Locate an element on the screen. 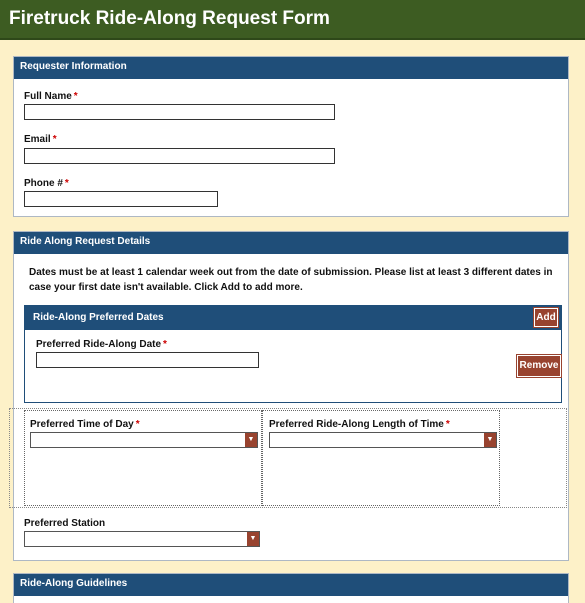 The width and height of the screenshot is (585, 603). time-of-day-label-text: Preferred Time of Day is located at coordinates (82, 424).